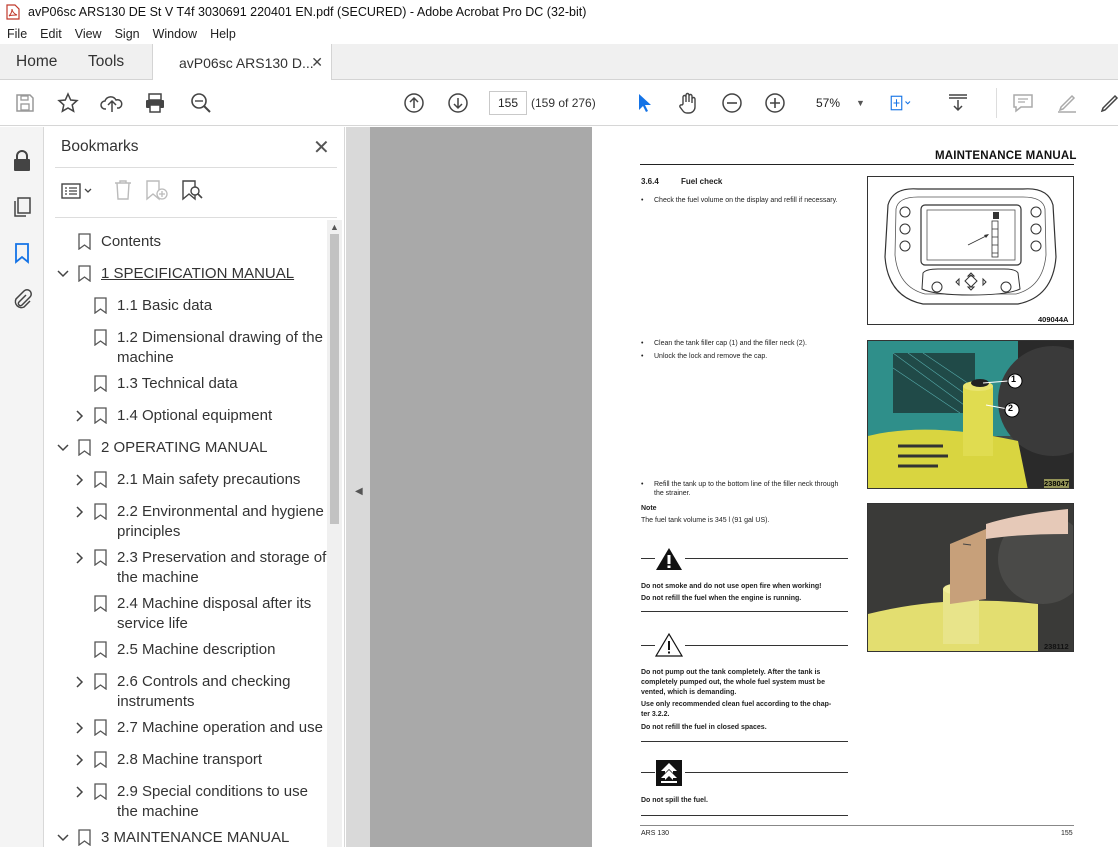 Image resolution: width=1118 pixels, height=847 pixels. I want to click on collapse-panel-icon: ◀, so click(359, 491).